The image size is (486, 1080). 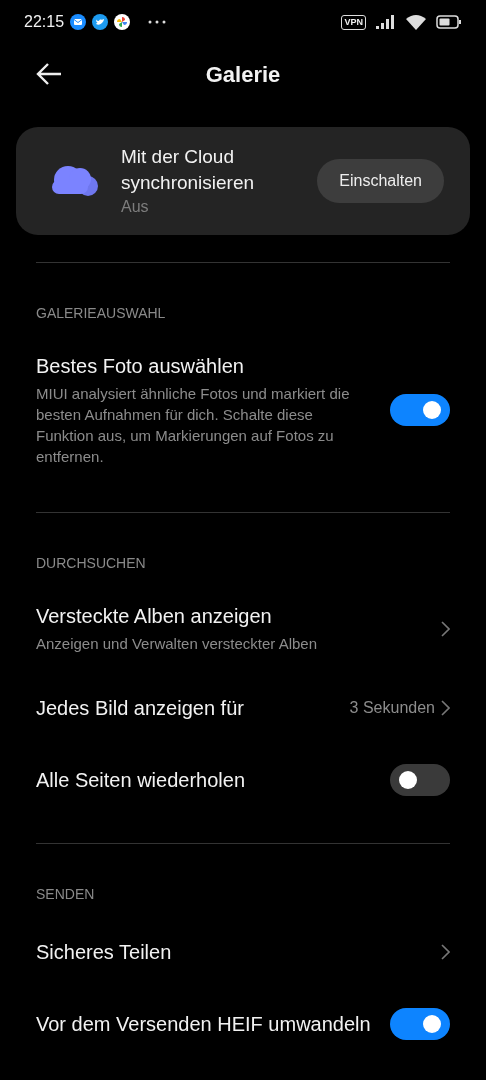 What do you see at coordinates (392, 708) in the screenshot?
I see `setting-value: 3 Sekunden` at bounding box center [392, 708].